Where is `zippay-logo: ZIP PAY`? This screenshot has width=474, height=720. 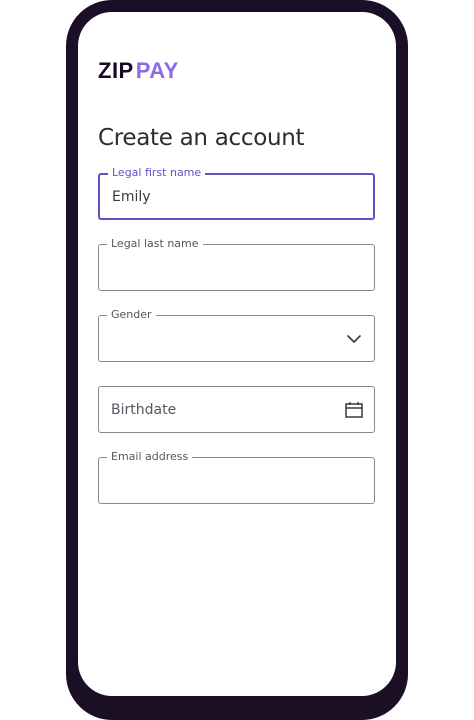
zippay-logo: ZIP PAY is located at coordinates (138, 71).